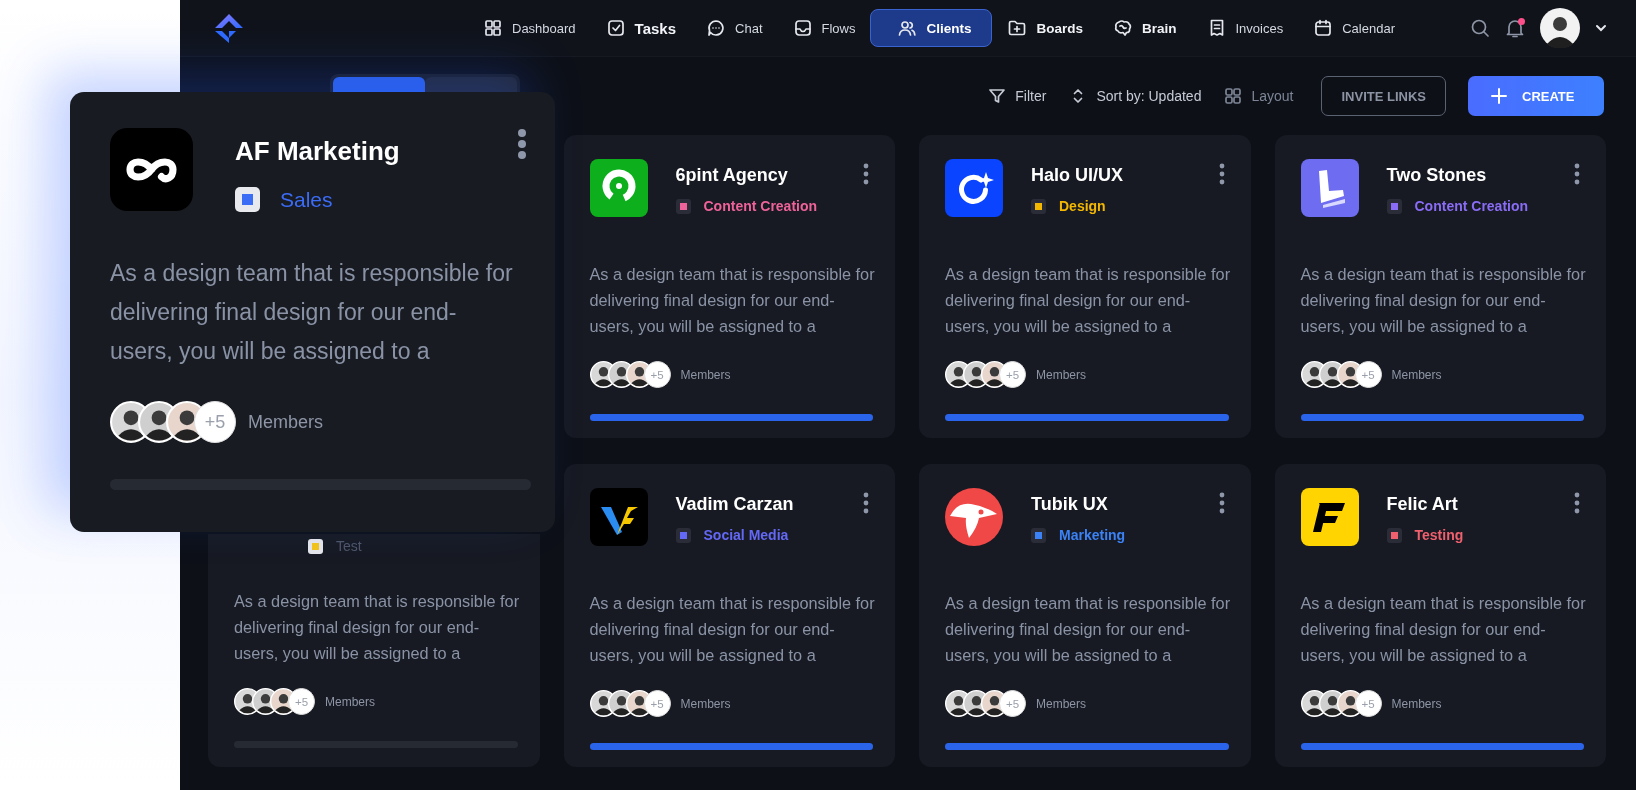  What do you see at coordinates (1258, 96) in the screenshot?
I see `toolbar-link: Layout` at bounding box center [1258, 96].